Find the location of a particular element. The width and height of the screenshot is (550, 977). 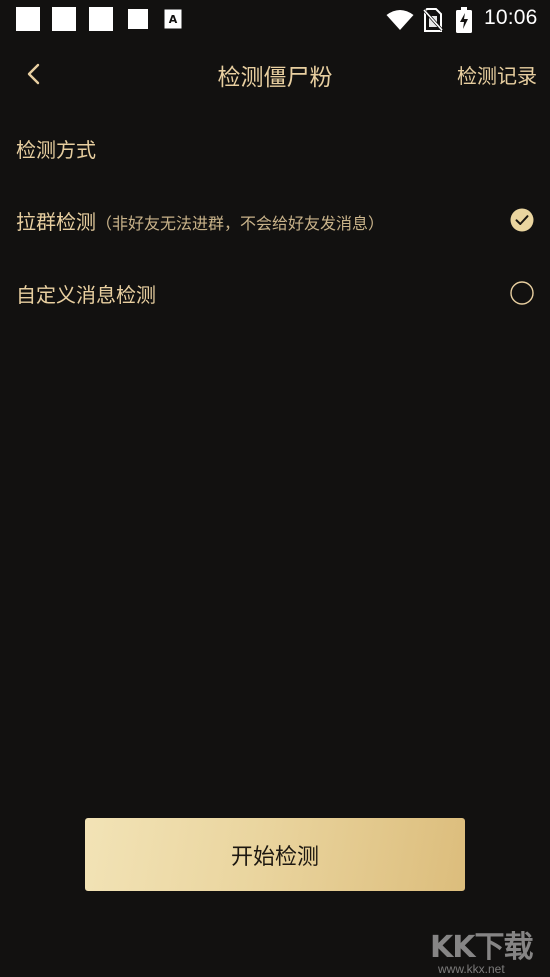

option-label-container: 自定义消息检测 is located at coordinates (86, 293).